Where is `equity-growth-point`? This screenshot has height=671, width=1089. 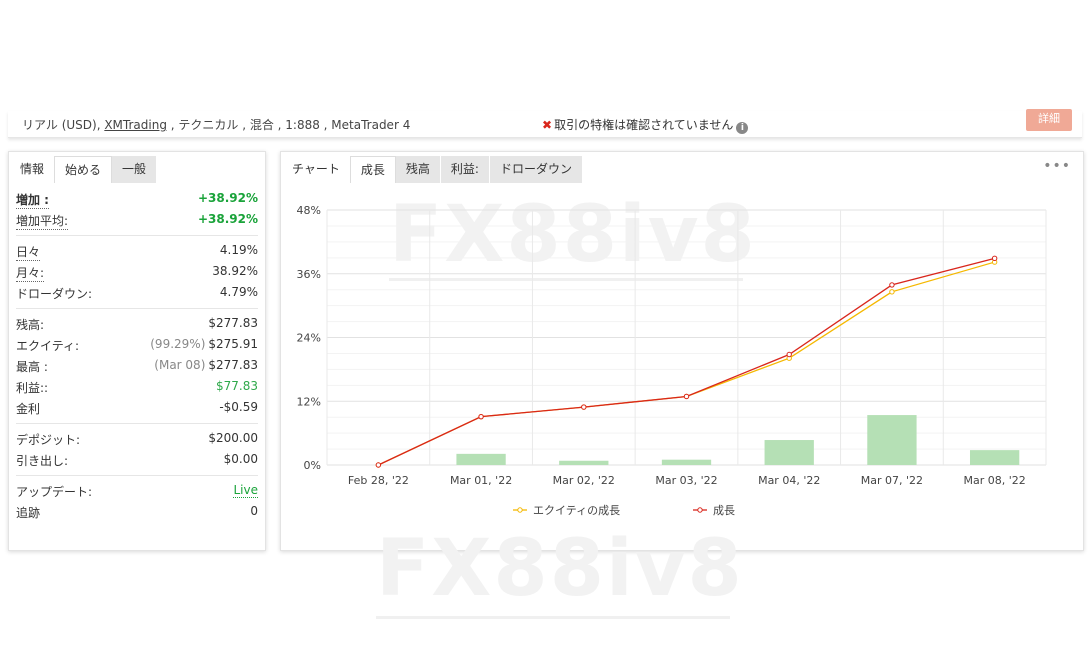 equity-growth-point is located at coordinates (892, 292).